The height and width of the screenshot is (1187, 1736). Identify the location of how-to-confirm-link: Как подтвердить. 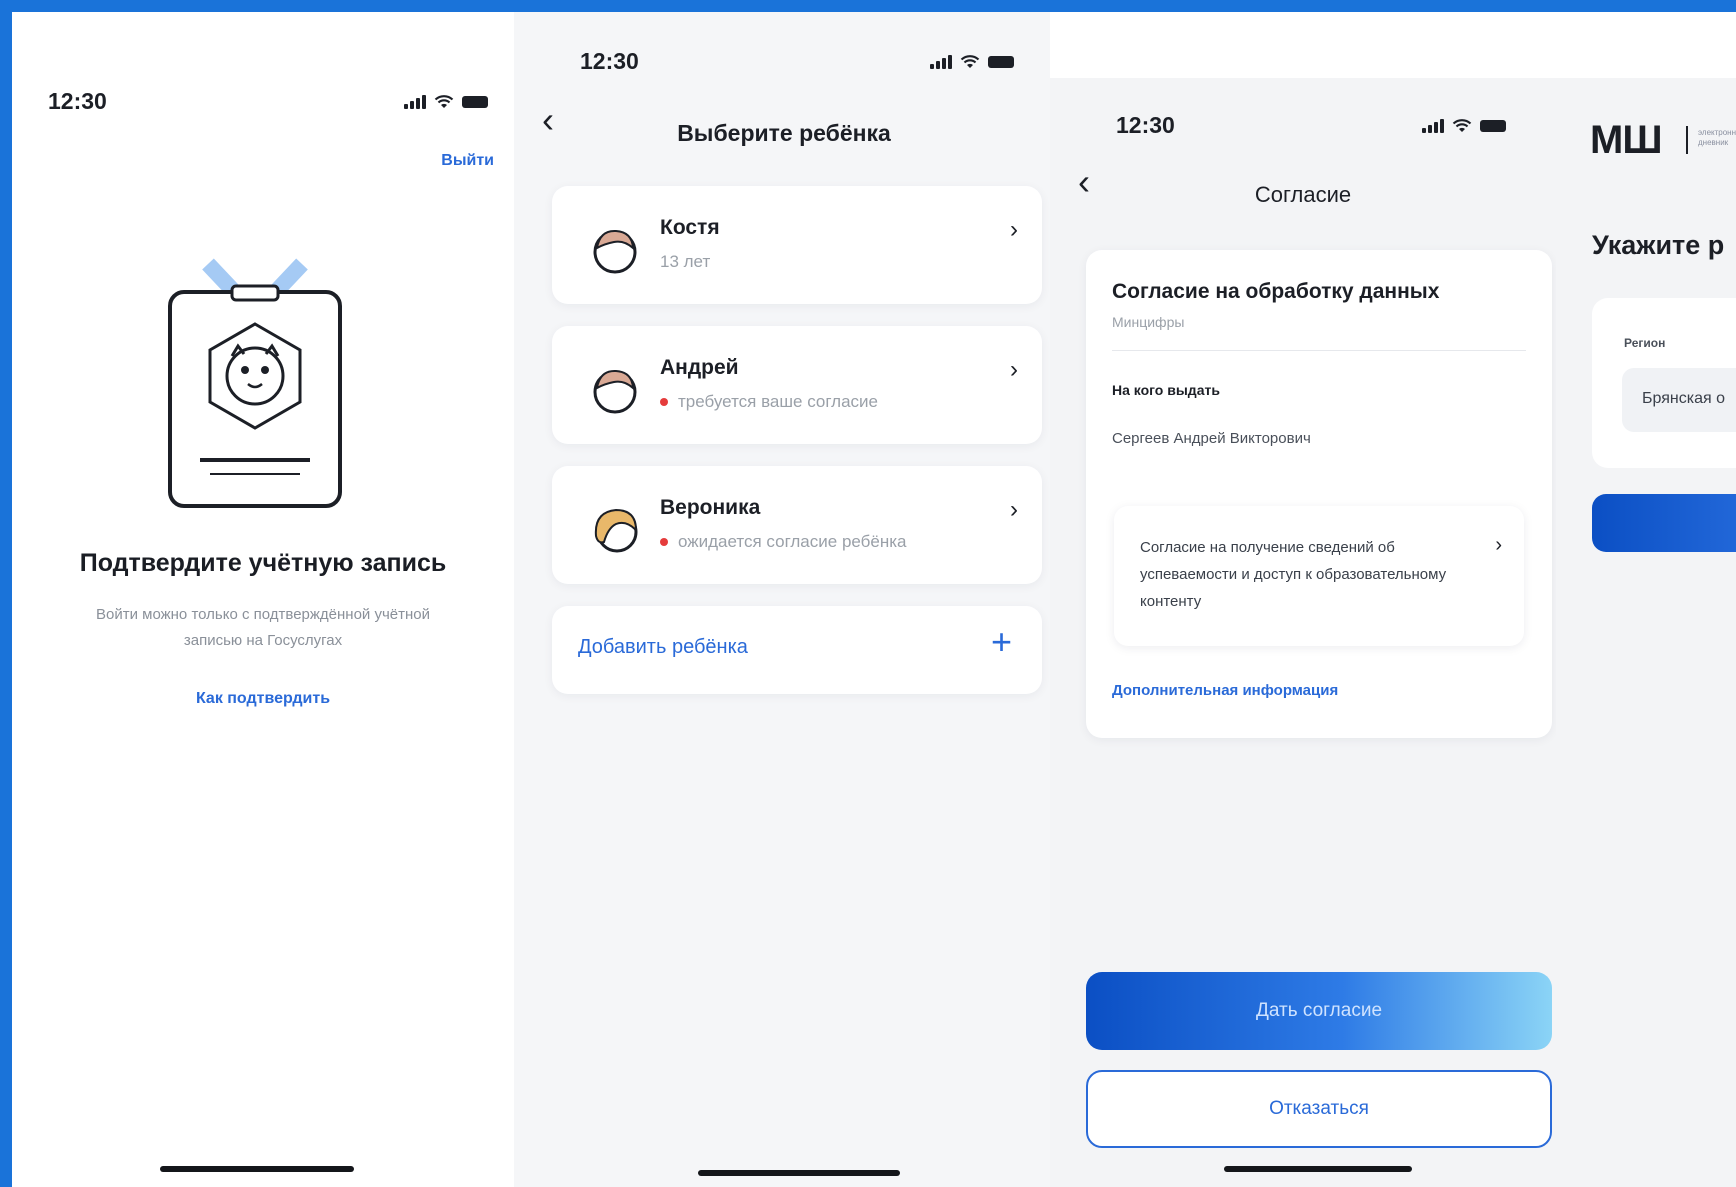
(263, 699).